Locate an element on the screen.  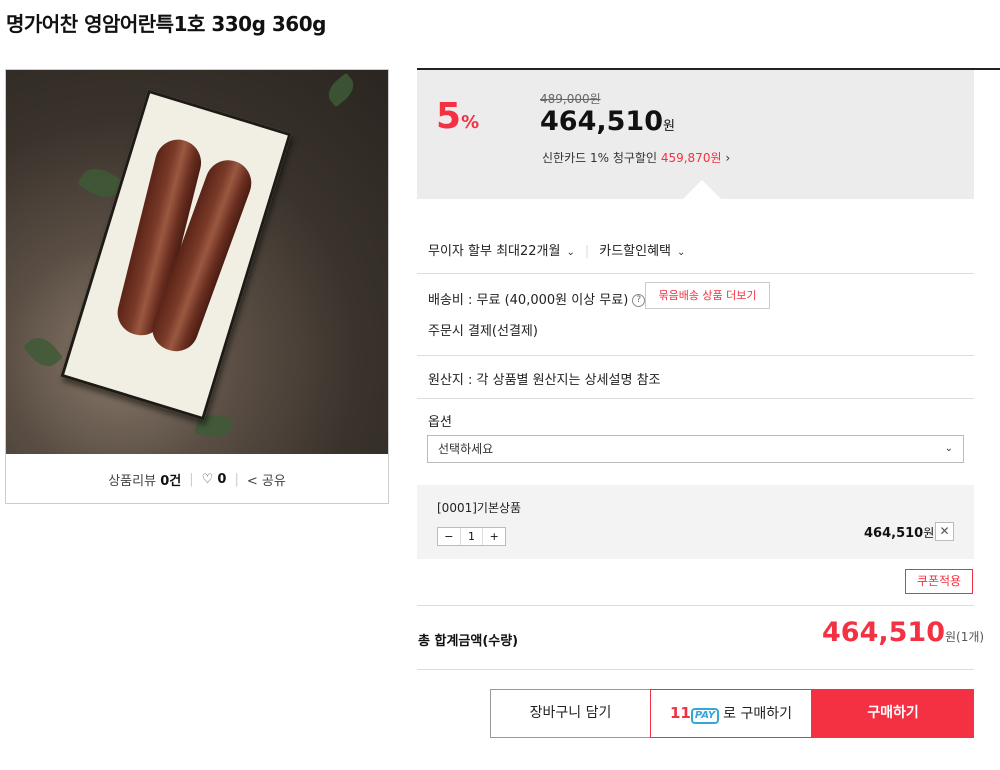
pay-logo: PAY is located at coordinates (705, 716).